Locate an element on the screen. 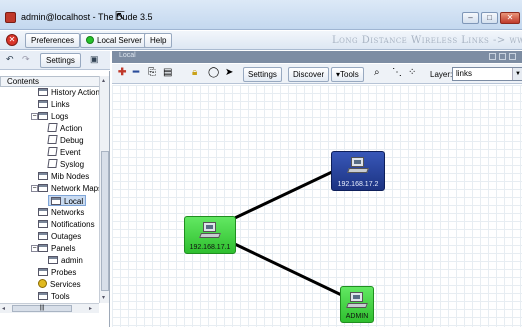  tree-item-label: Local is located at coordinates (74, 201).